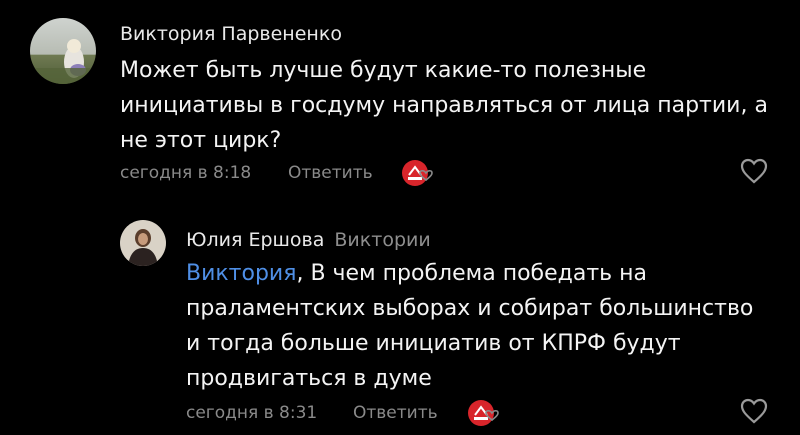  Describe the element at coordinates (186, 173) in the screenshot. I see `comment-timestamp: сегодня в 8:18` at that location.